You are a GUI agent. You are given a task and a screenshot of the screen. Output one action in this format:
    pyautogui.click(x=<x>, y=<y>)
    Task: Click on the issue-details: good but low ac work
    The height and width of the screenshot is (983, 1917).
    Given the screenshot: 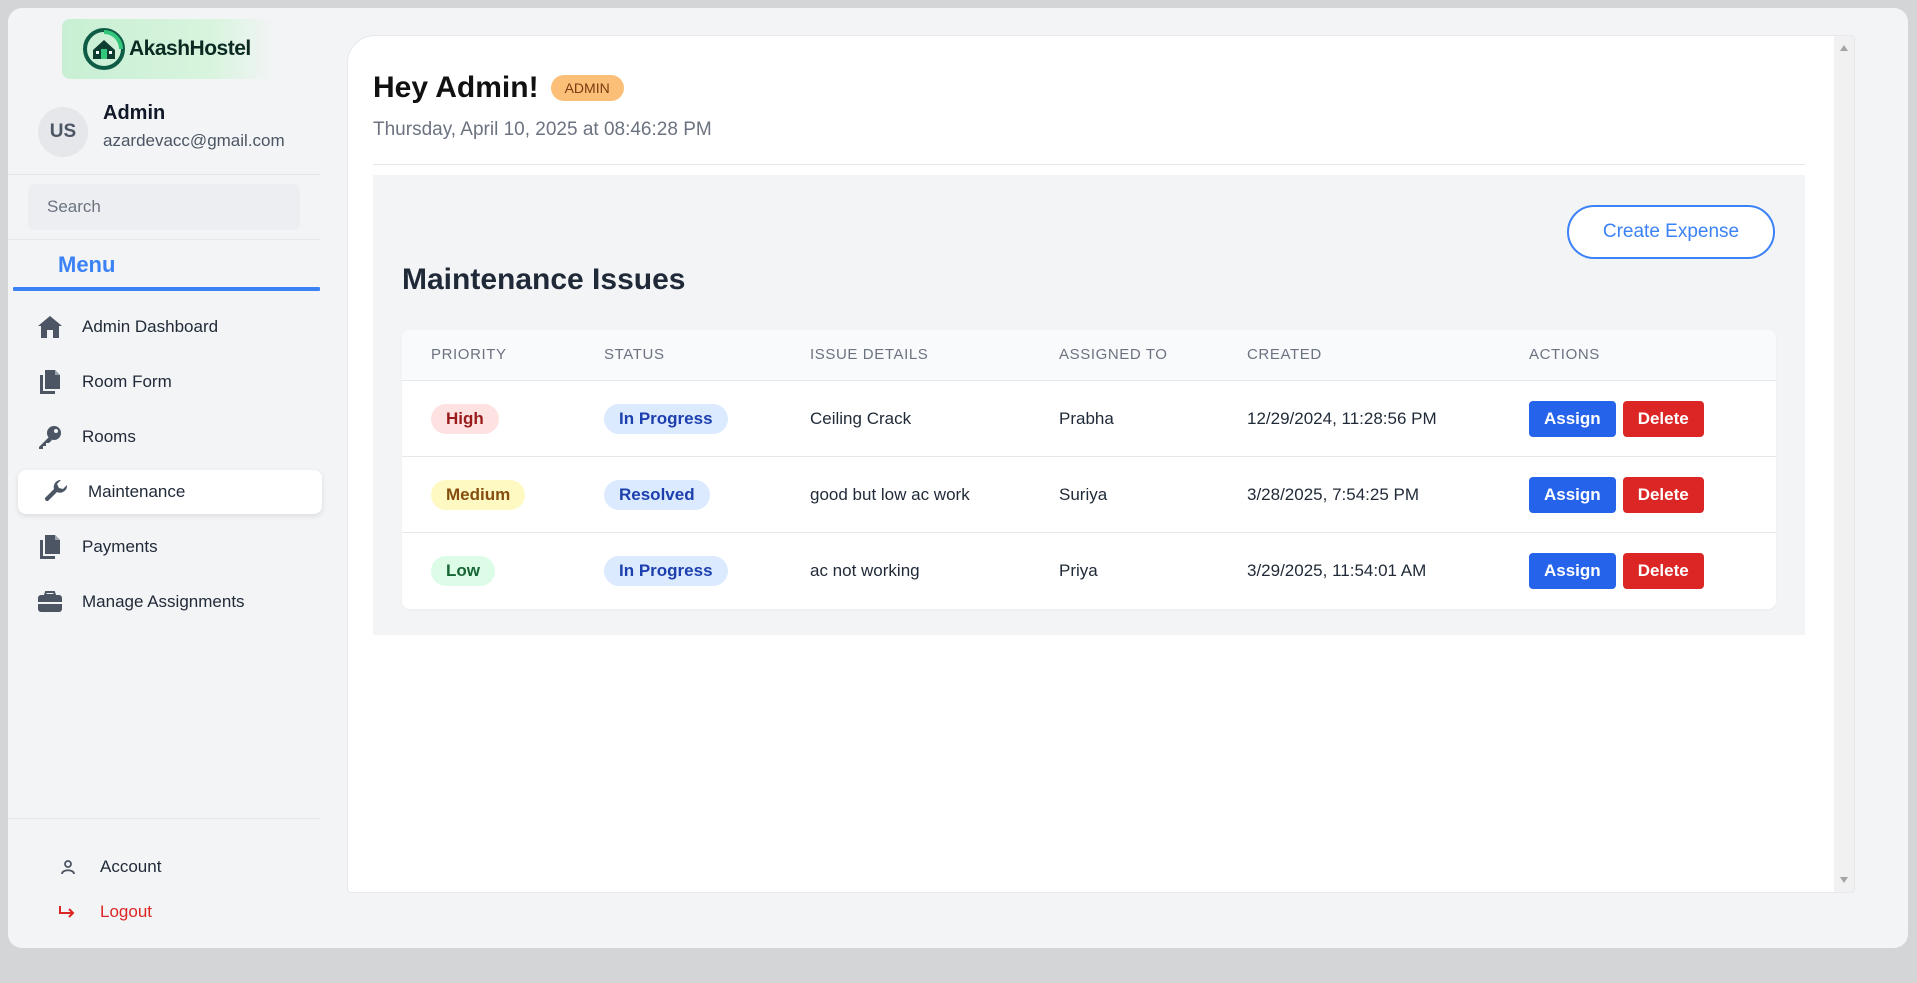 What is the action you would take?
    pyautogui.click(x=890, y=494)
    